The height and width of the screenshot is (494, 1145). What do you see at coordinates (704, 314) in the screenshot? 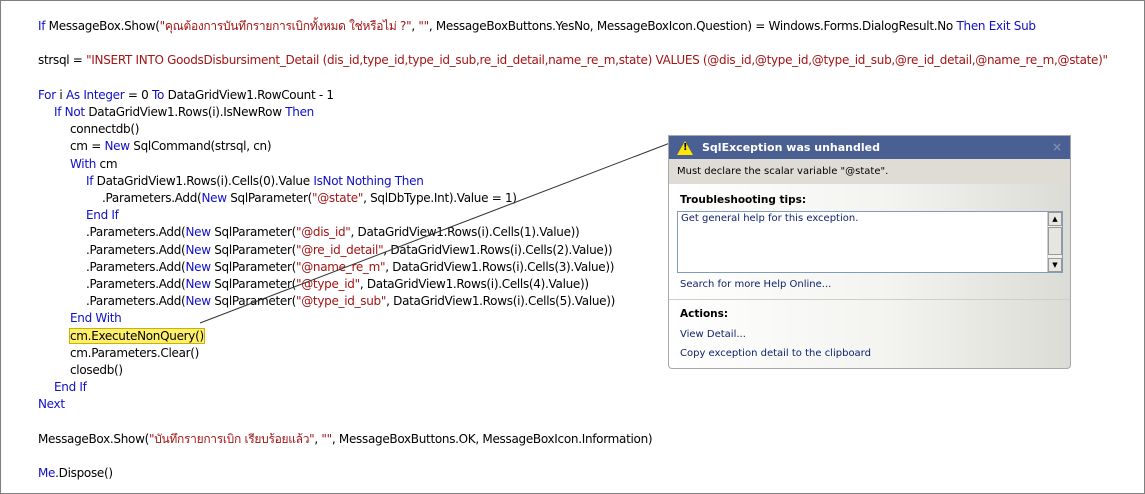
I see `actions-heading: Actions:` at bounding box center [704, 314].